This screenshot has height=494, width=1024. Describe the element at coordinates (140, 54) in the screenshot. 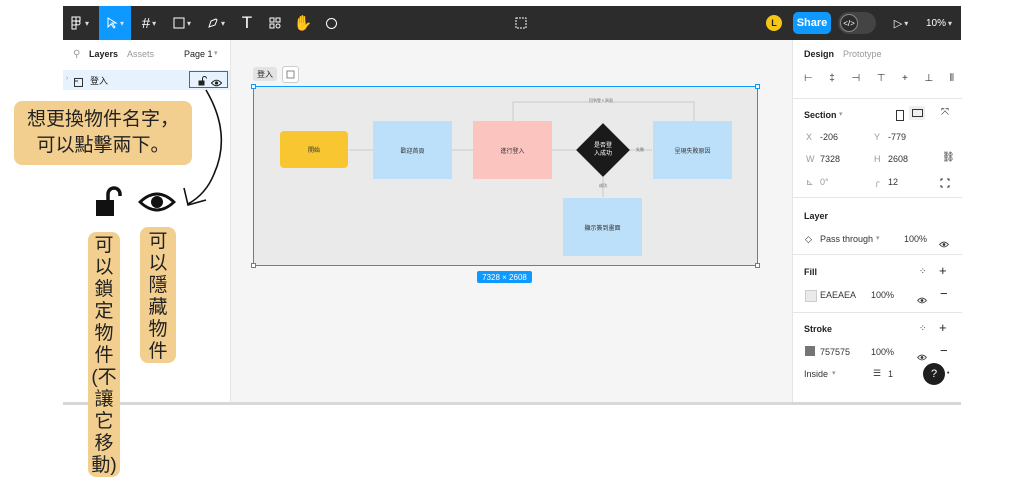

I see `tab-assets: Assets` at that location.